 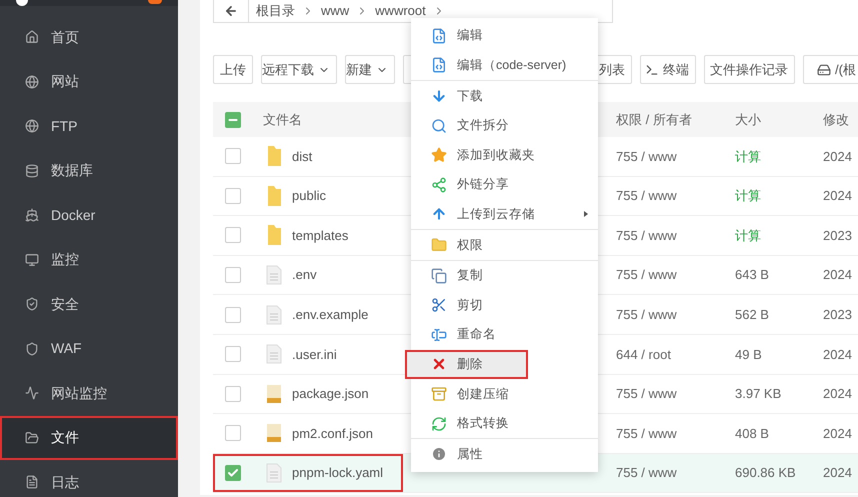 I want to click on toolbar-button: /(根, so click(x=830, y=69).